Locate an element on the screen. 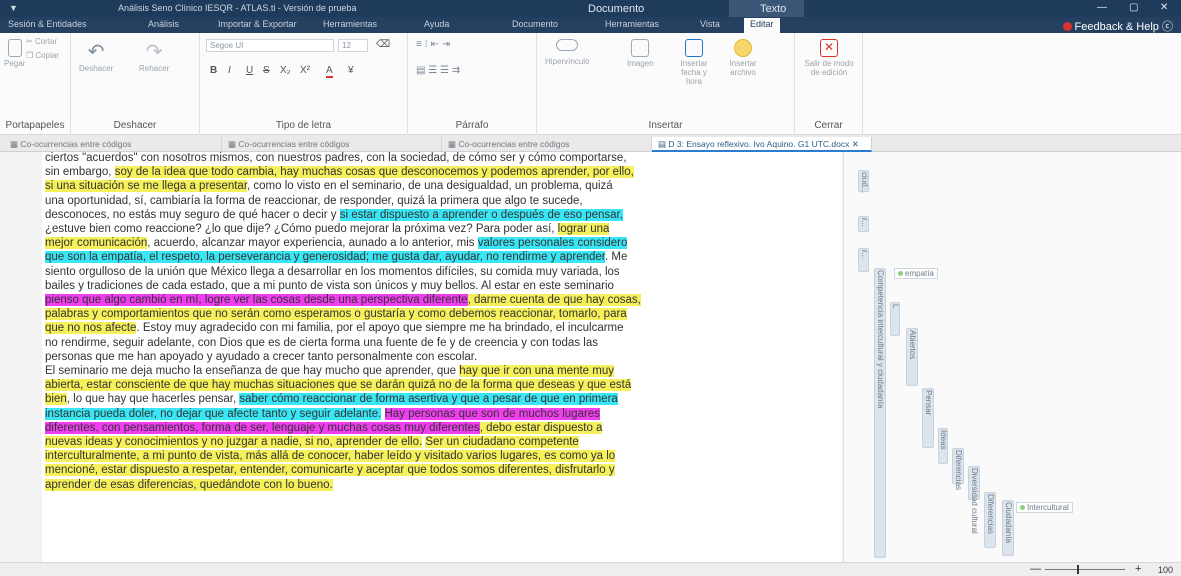 The image size is (1181, 576). bold-button: B is located at coordinates (213, 70).